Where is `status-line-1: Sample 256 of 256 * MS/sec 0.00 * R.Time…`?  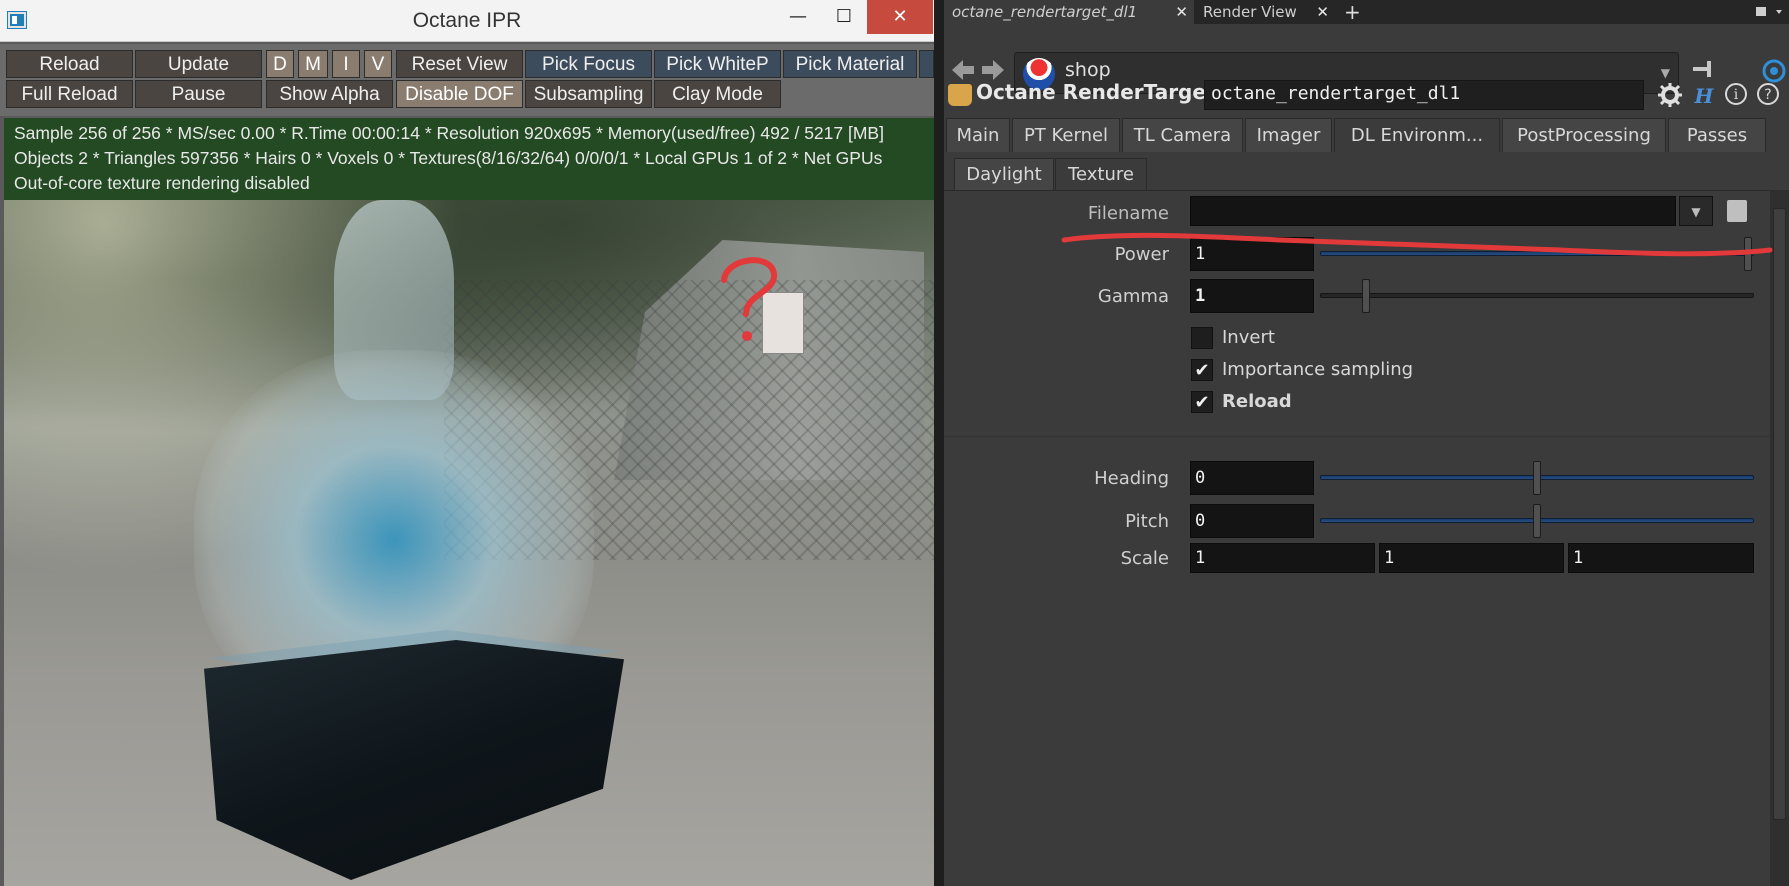
status-line-1: Sample 256 of 256 * MS/sec 0.00 * R.Time… is located at coordinates (449, 133).